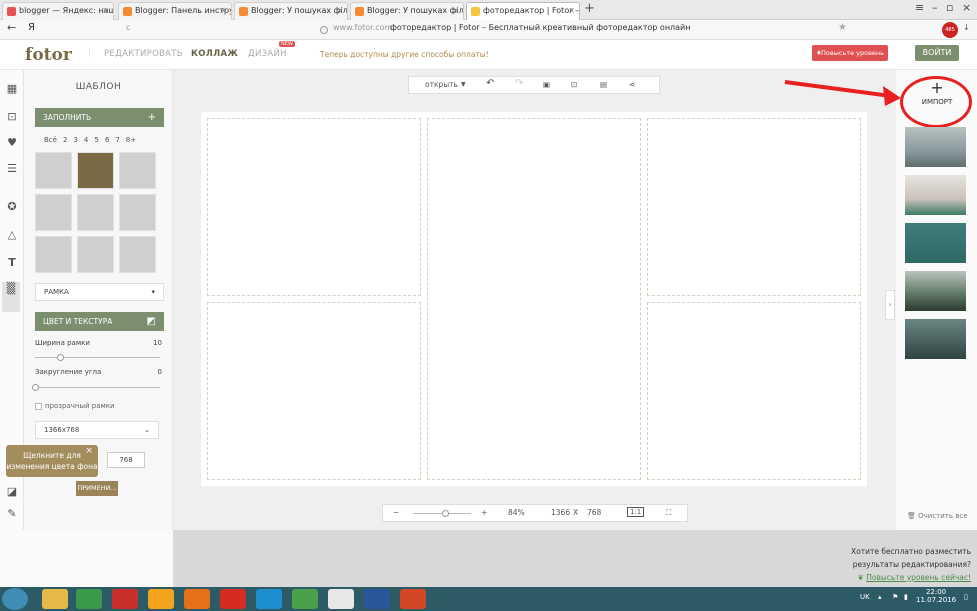 This screenshot has height=611, width=977. What do you see at coordinates (50, 140) in the screenshot?
I see `count-filter: Всё` at bounding box center [50, 140].